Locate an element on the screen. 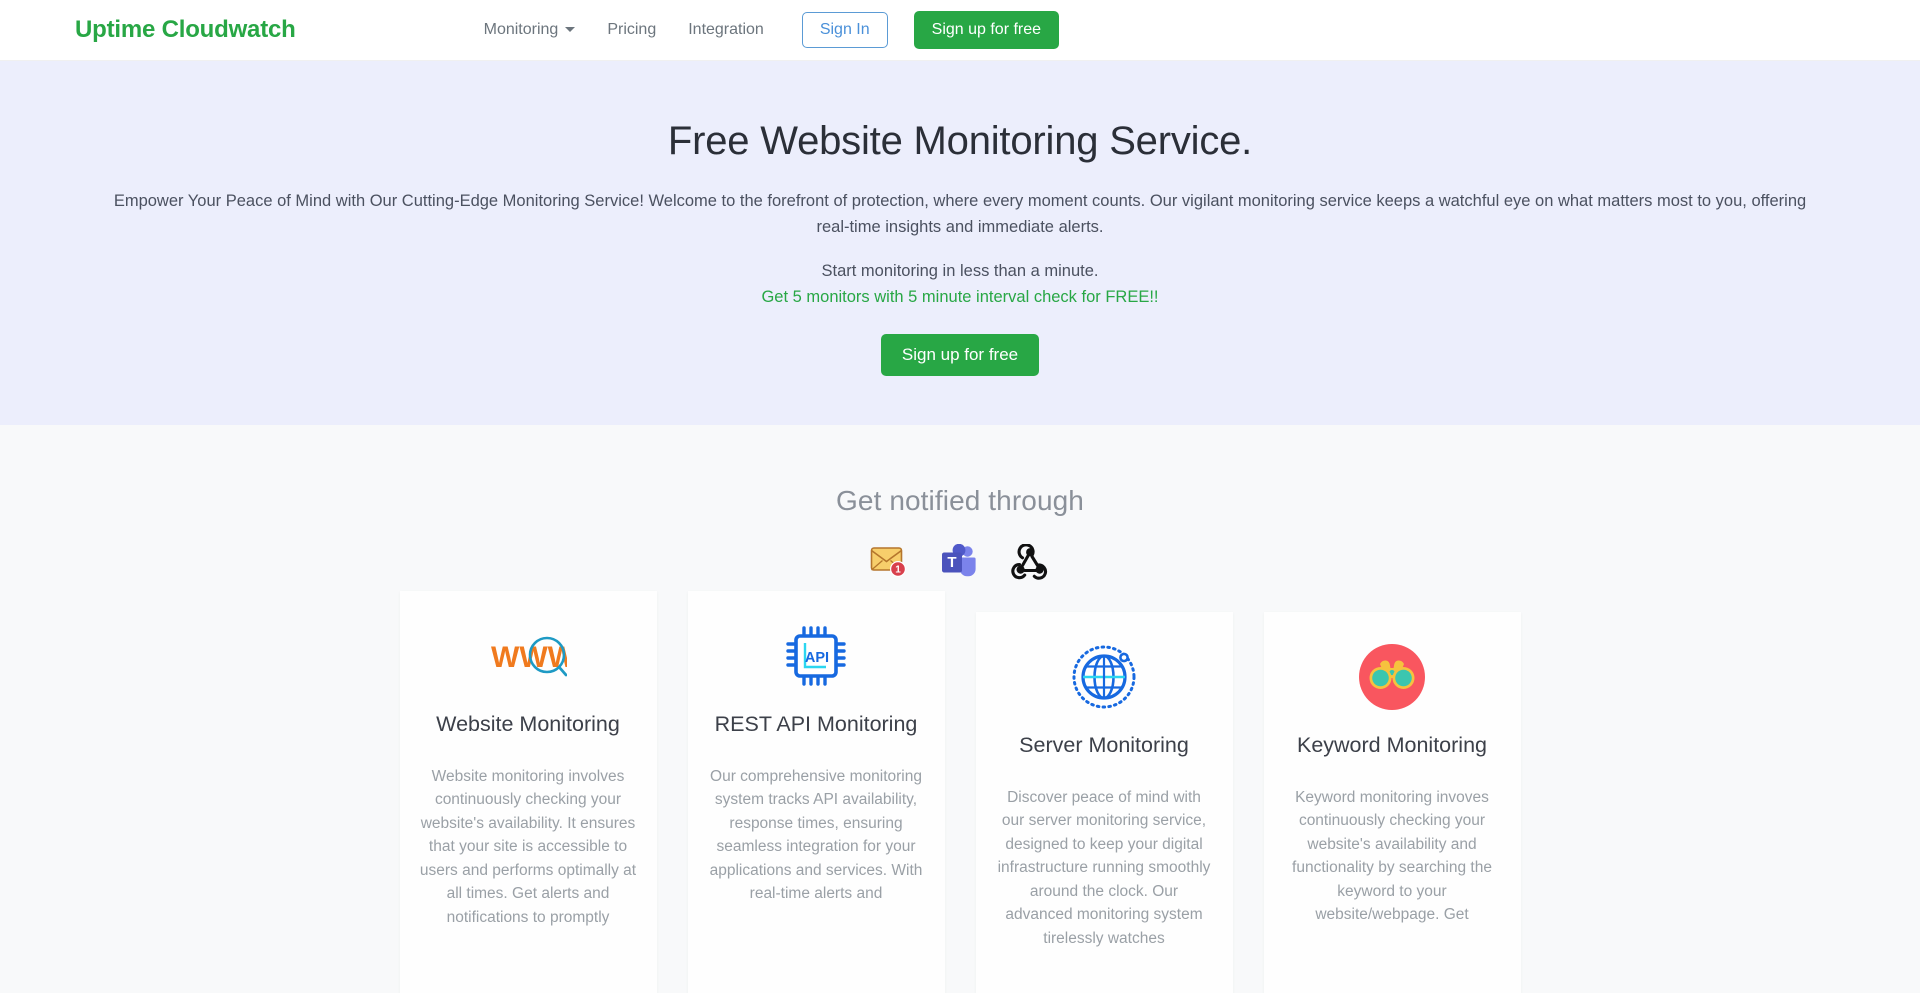 This screenshot has width=1920, height=993. notify-icons: 1 T is located at coordinates (960, 562).